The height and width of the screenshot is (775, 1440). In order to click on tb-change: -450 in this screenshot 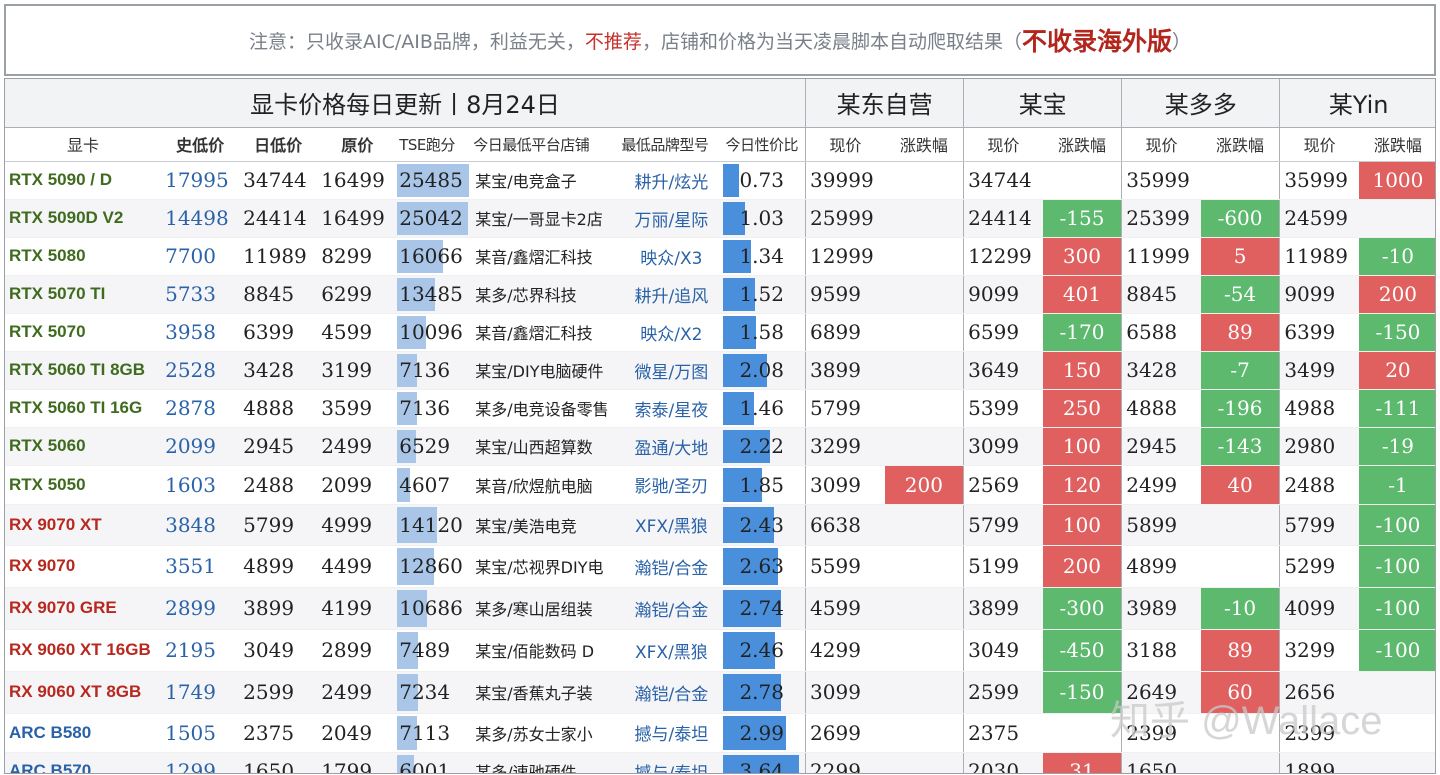, I will do `click(1082, 650)`.